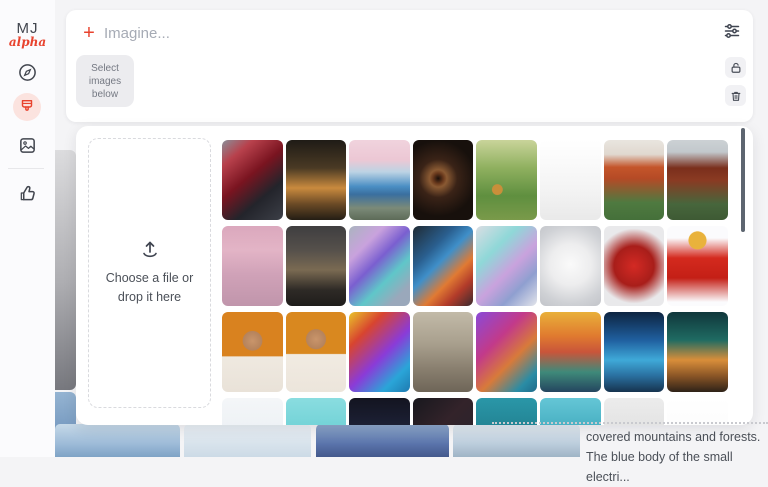 The width and height of the screenshot is (768, 487). Describe the element at coordinates (27, 228) in the screenshot. I see `sidebar: MJ alpha` at that location.